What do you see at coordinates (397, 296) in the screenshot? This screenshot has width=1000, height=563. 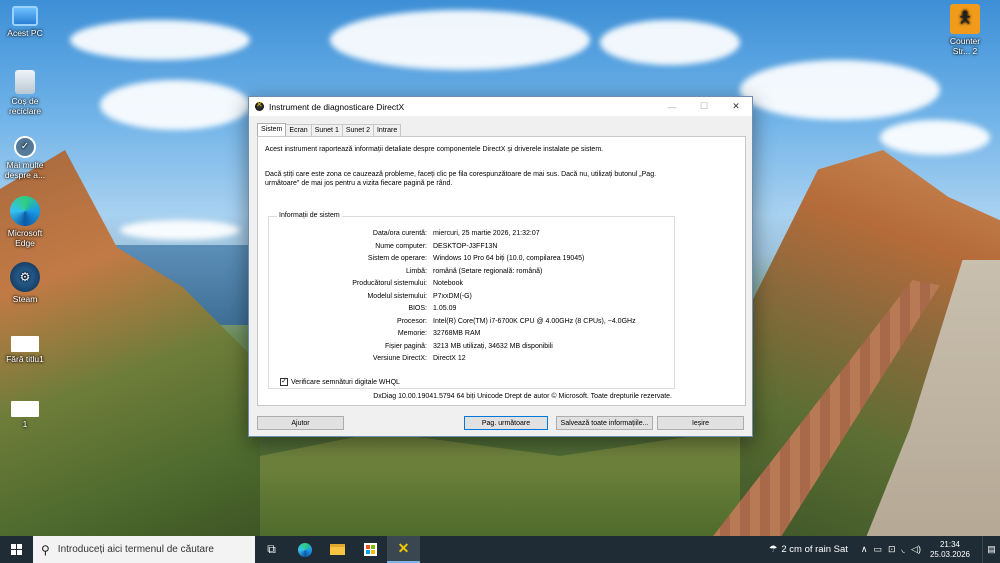 I see `info-key: Modelul sistemului:` at bounding box center [397, 296].